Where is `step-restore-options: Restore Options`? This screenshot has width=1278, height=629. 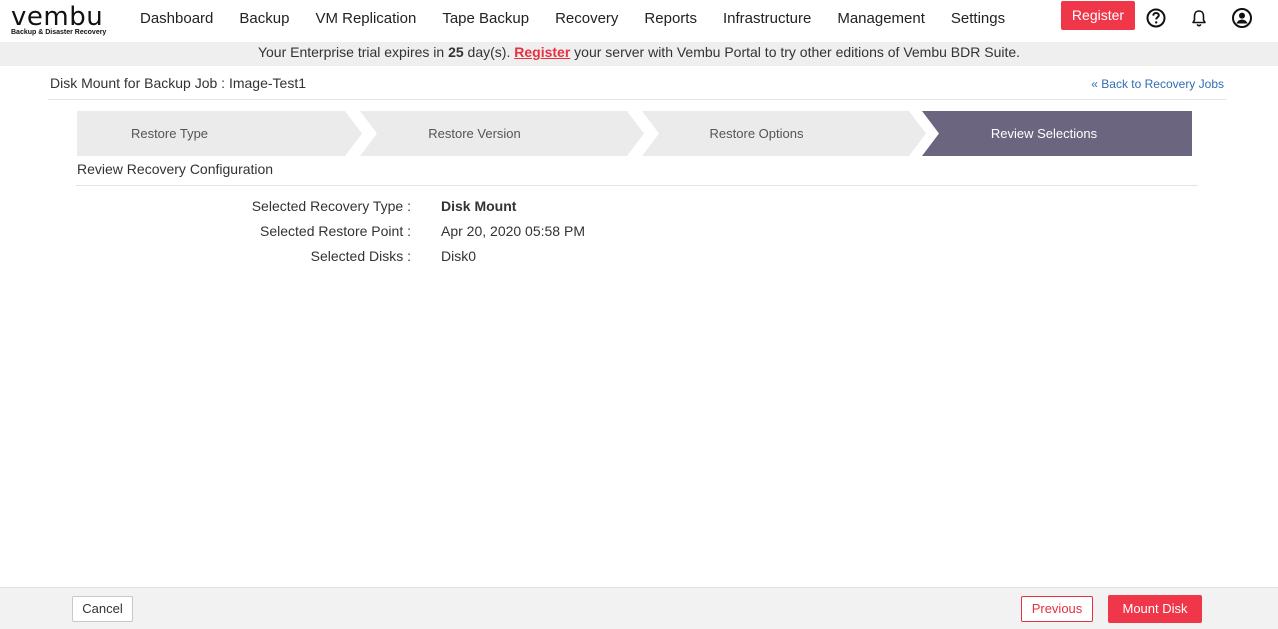
step-restore-options: Restore Options is located at coordinates (756, 133).